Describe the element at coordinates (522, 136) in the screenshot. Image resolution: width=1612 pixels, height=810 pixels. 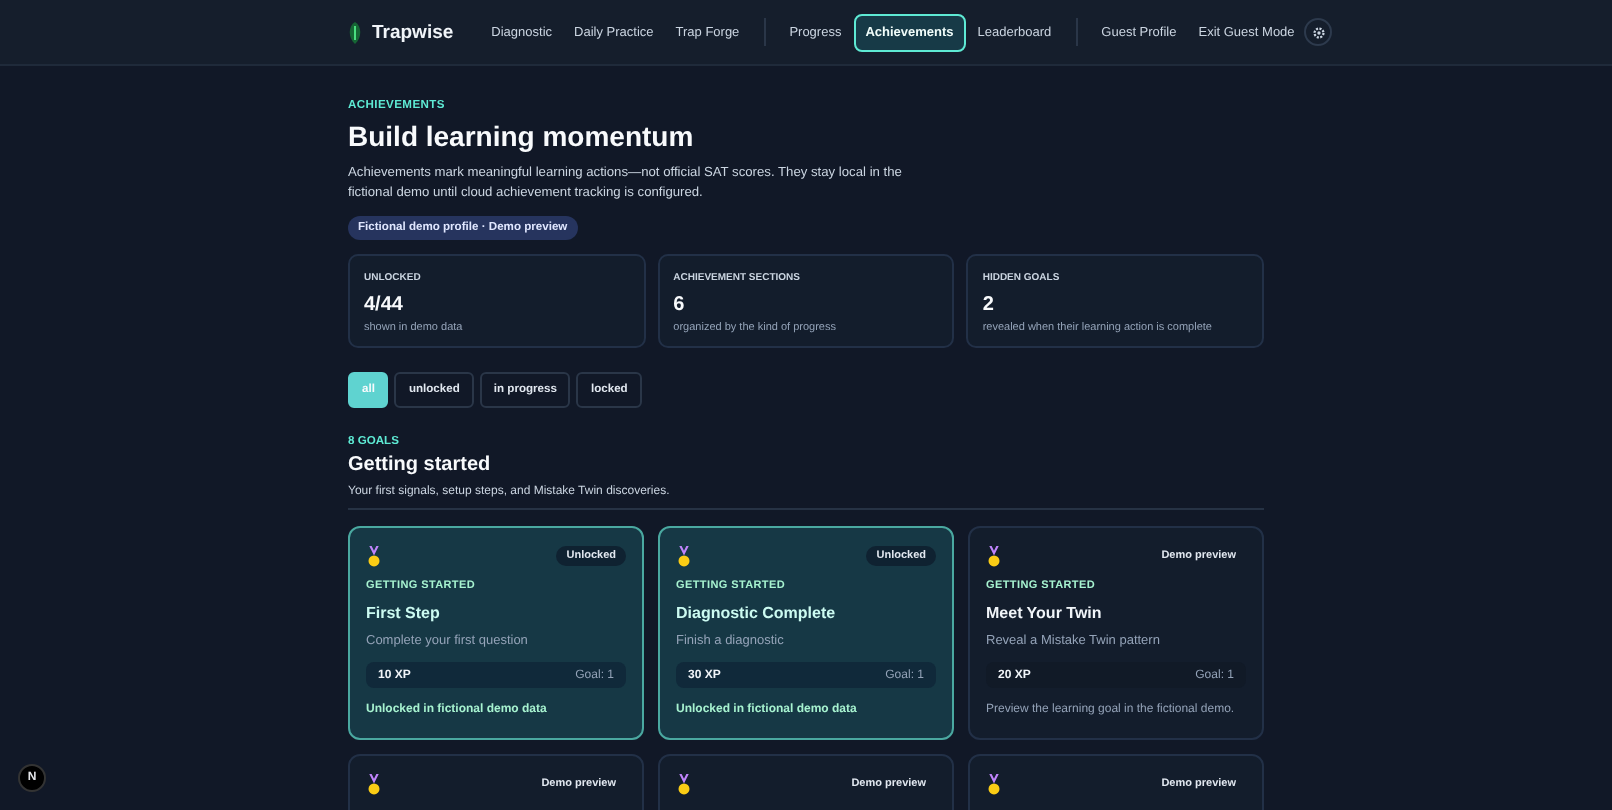
I see `page-title: Build learning momentum` at that location.